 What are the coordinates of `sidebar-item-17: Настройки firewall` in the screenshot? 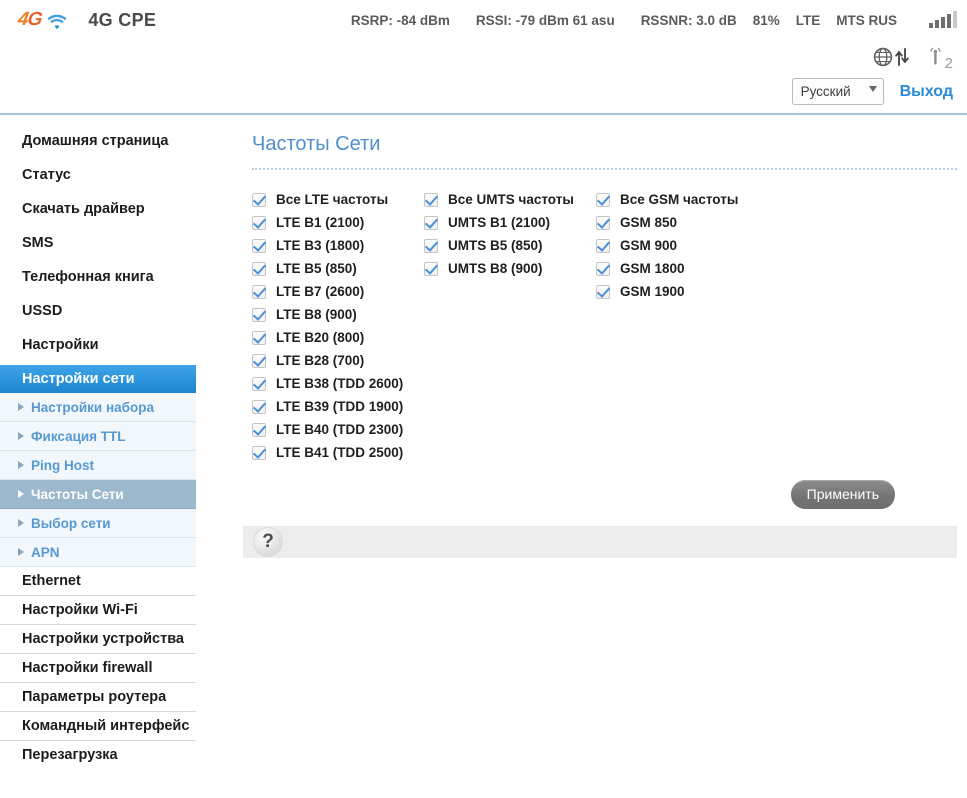 It's located at (98, 668).